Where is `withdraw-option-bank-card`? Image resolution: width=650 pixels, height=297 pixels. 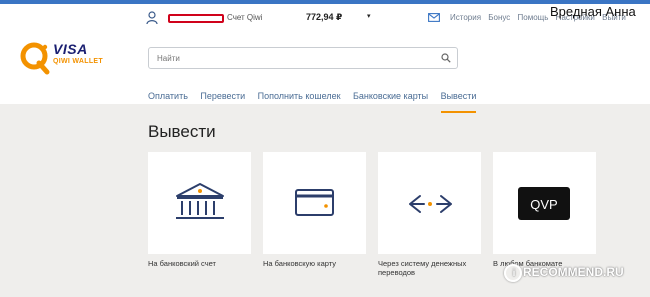 withdraw-option-bank-card is located at coordinates (314, 203).